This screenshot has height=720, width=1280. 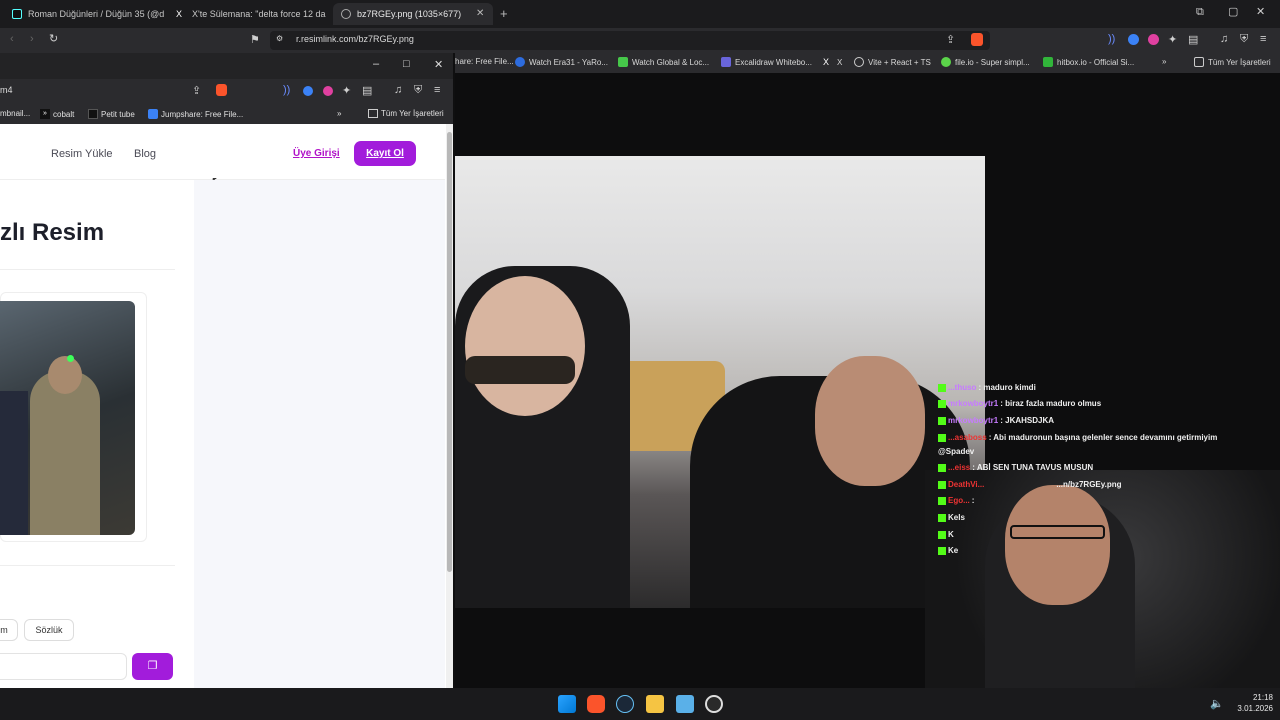 What do you see at coordinates (279, 38) in the screenshot?
I see `site-info-icon: ⚙` at bounding box center [279, 38].